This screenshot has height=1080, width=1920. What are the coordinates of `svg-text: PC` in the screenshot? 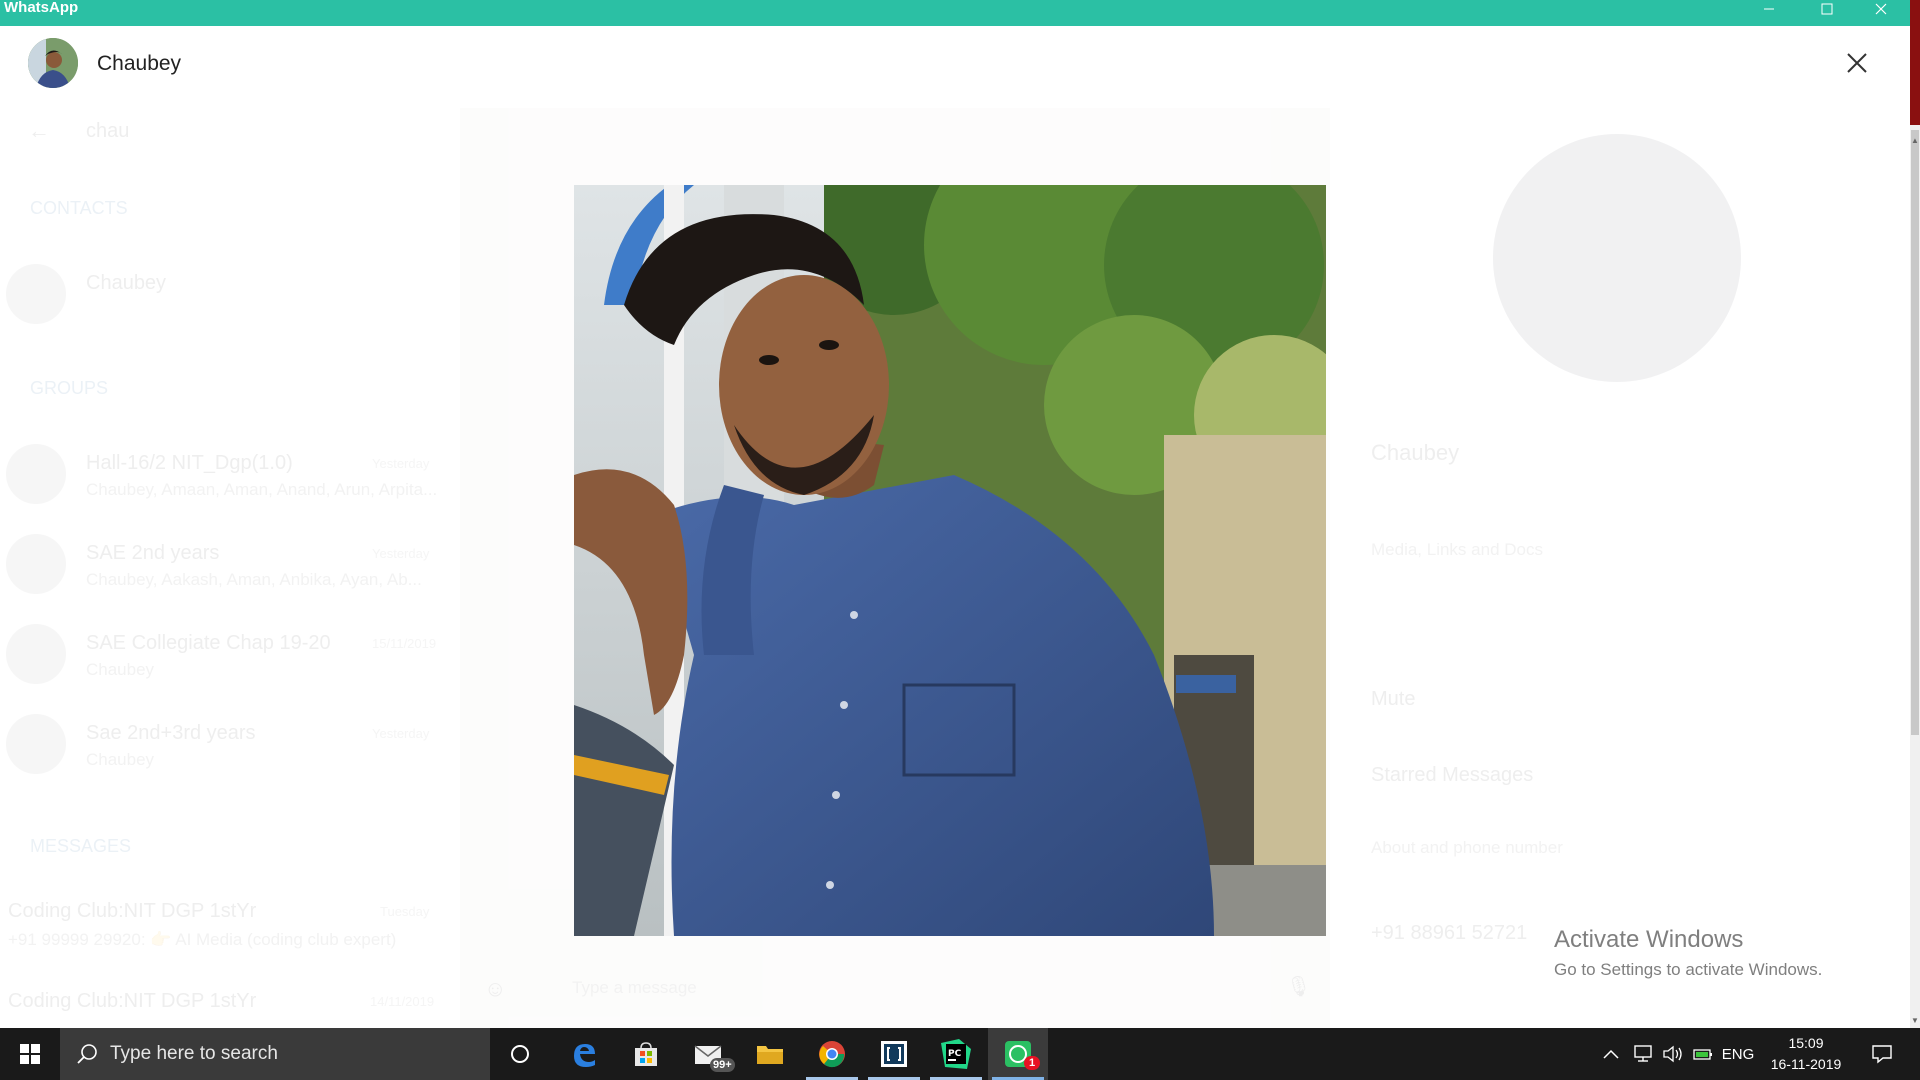 It's located at (955, 1054).